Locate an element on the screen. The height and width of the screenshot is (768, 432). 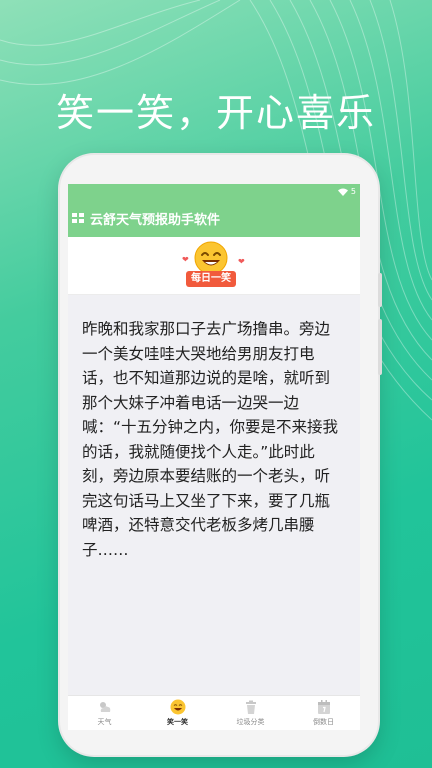
tab-smile: 笑一笑 is located at coordinates (177, 713).